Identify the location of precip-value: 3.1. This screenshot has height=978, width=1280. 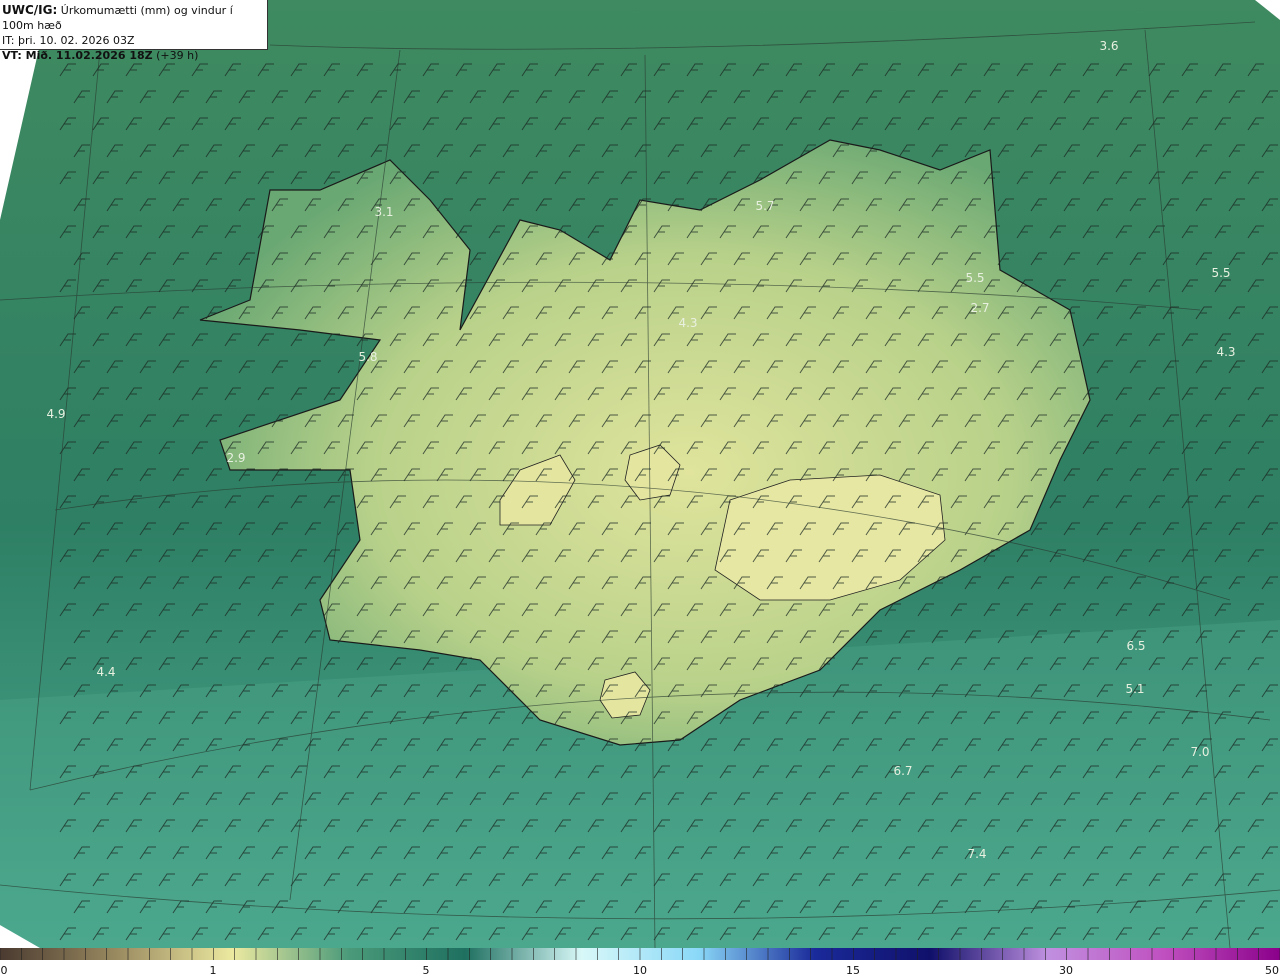
(383, 212).